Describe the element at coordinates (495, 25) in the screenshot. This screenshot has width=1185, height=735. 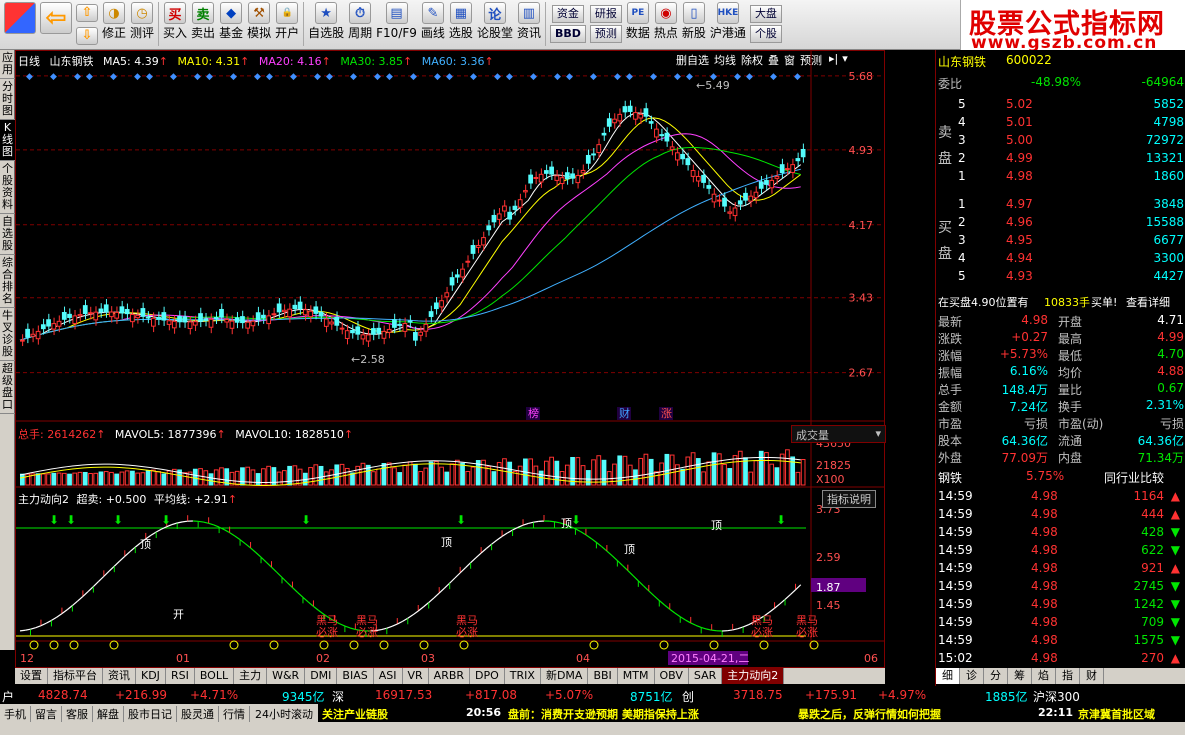
I see `toolbar-button-10: 论论股堂` at that location.